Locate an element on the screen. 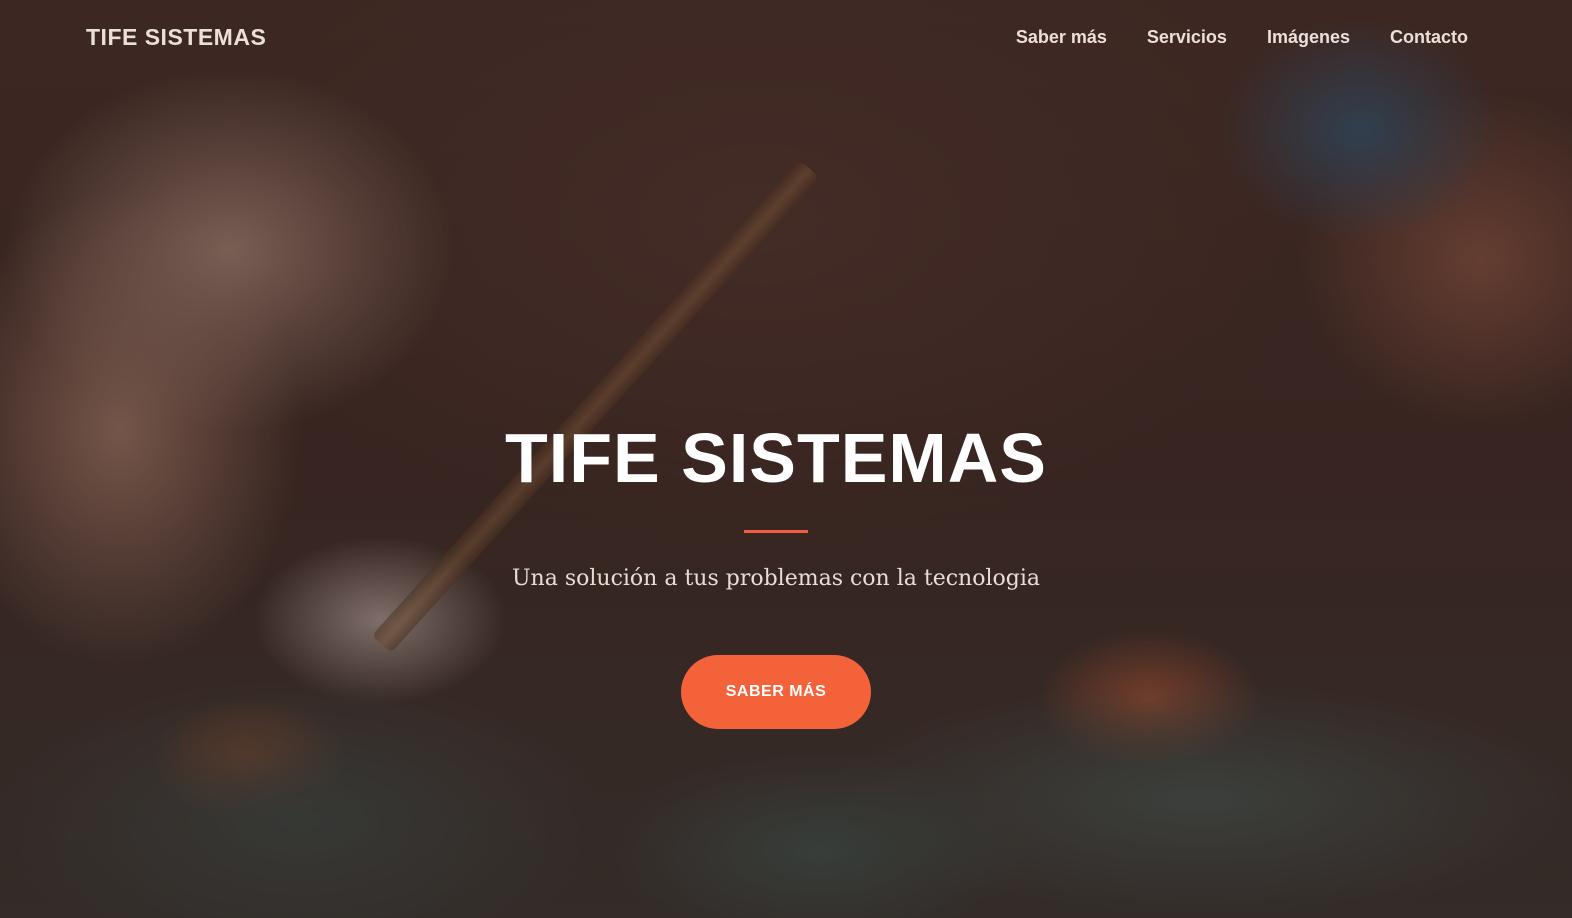 This screenshot has width=1572, height=918. saber-mas-button: SABER MÁS is located at coordinates (776, 692).